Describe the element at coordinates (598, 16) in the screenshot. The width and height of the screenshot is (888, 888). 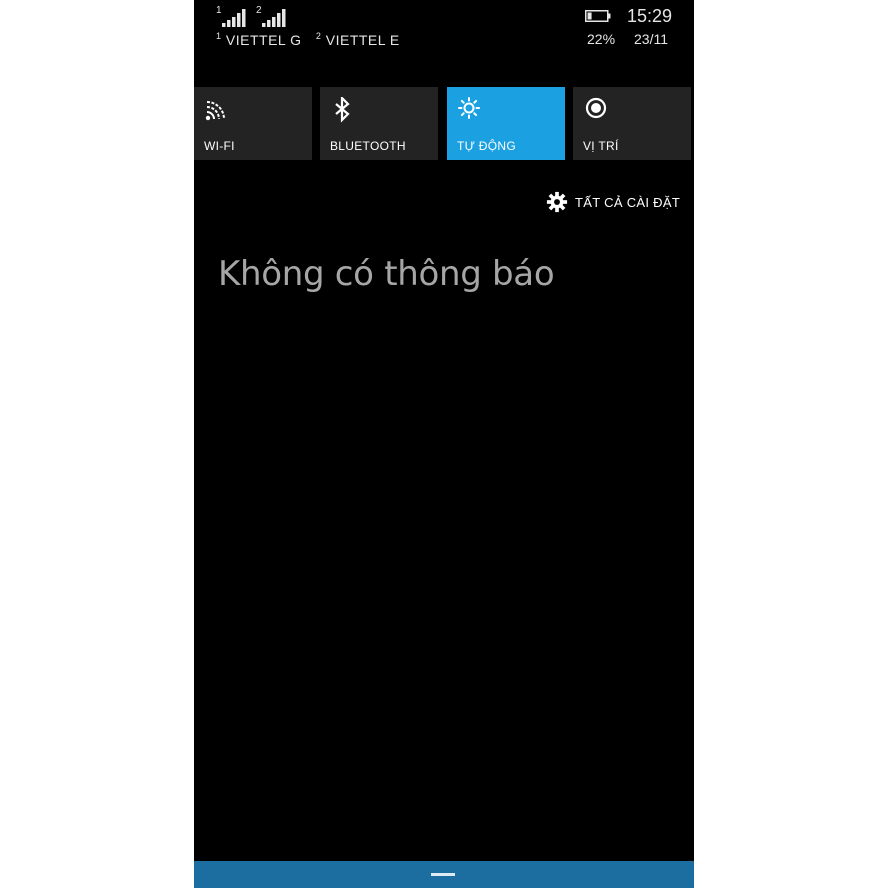
I see `battery-icon` at that location.